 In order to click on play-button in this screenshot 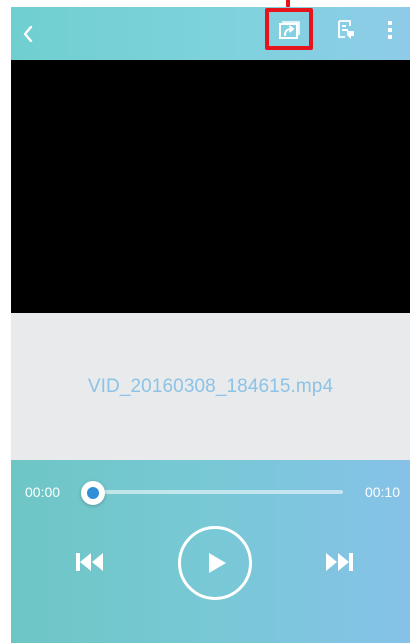, I will do `click(215, 563)`.